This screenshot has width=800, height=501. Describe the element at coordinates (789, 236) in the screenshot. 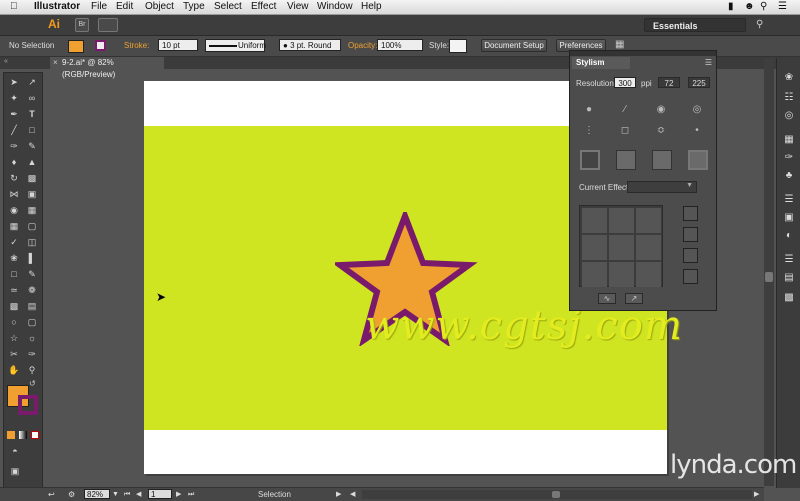

I see `transparency-panel-icon: ◐` at that location.